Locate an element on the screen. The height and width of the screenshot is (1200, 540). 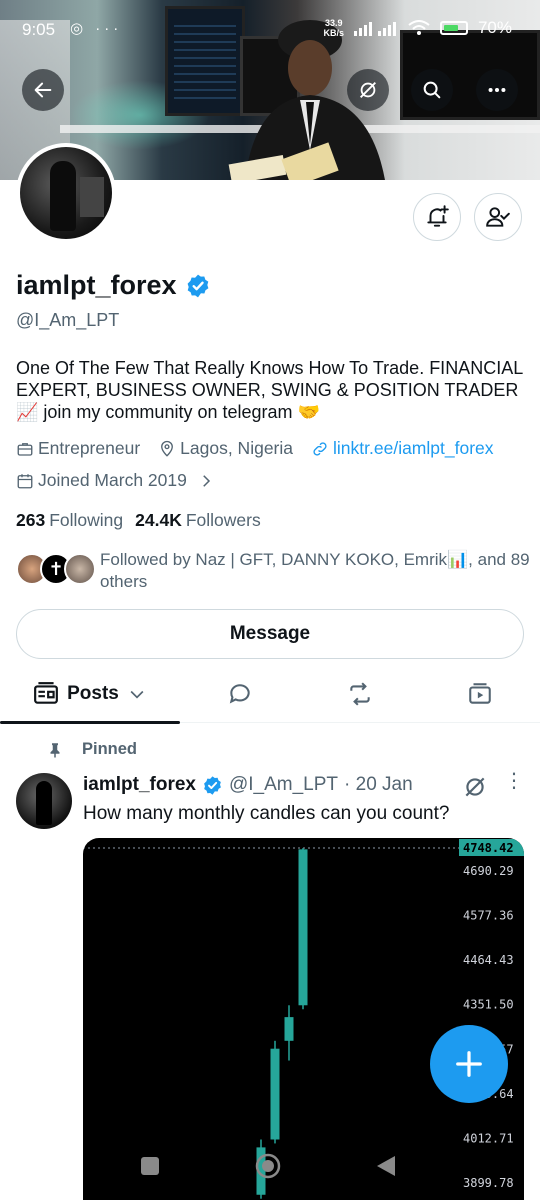
user-check-icon is located at coordinates (498, 217).